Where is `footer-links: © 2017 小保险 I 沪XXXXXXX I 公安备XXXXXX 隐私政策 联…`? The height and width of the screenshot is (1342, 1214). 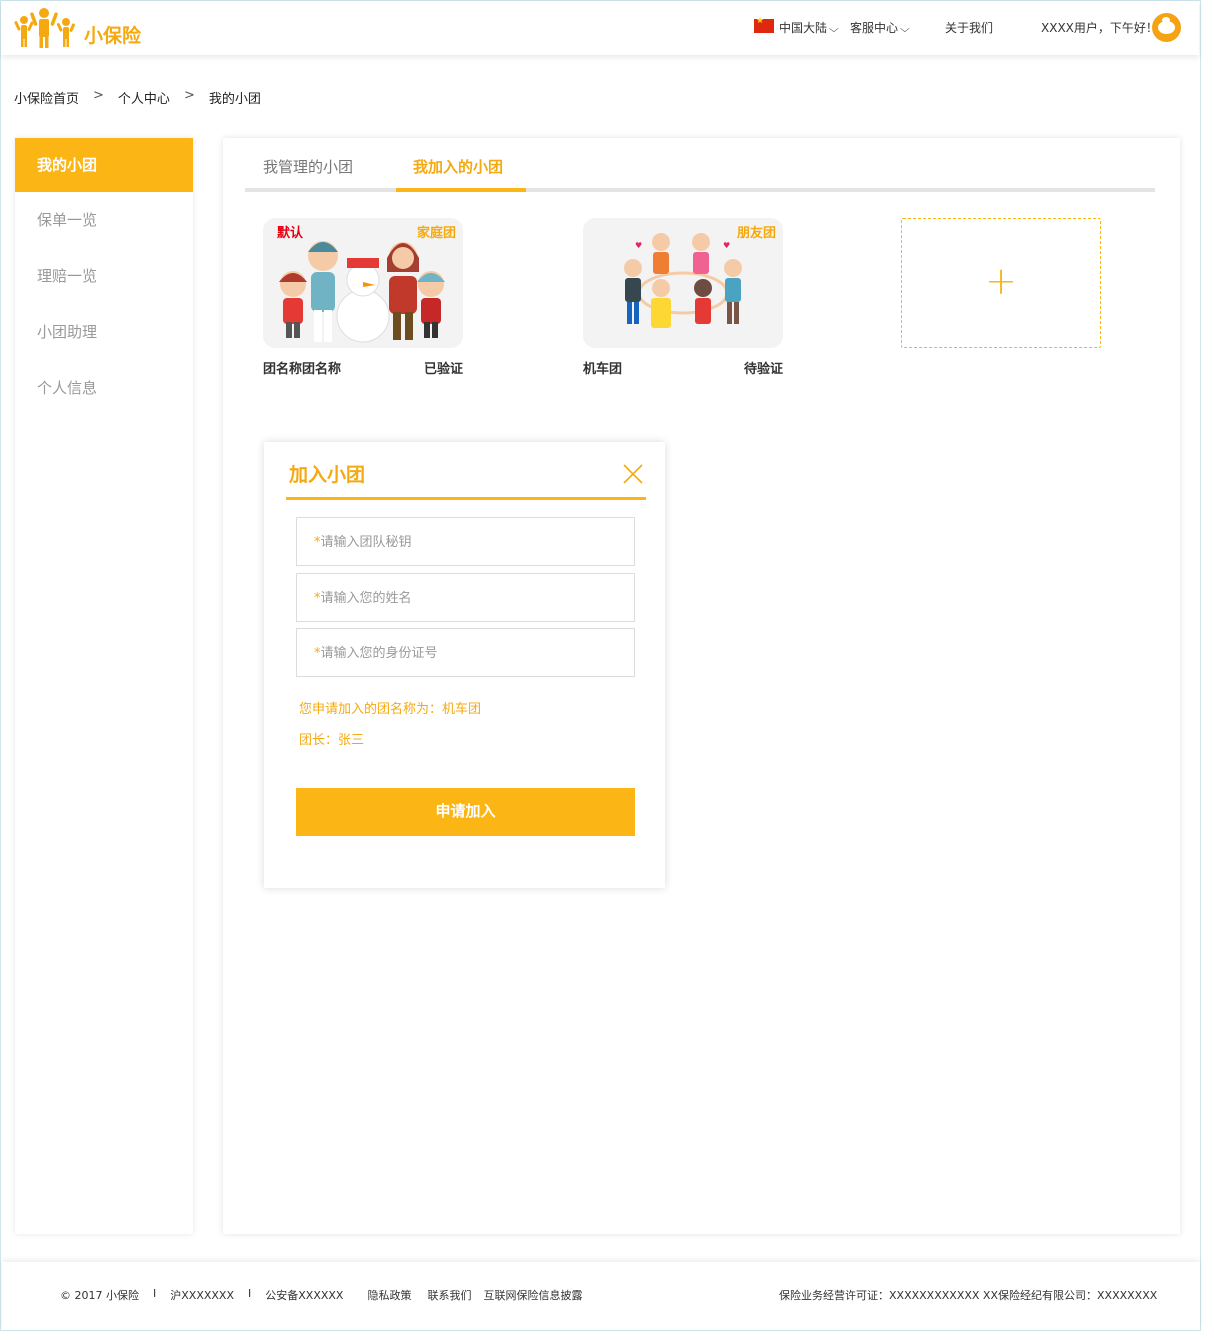
footer-links: © 2017 小保险 I 沪XXXXXXX I 公安备XXXXXX 隐私政策 联… is located at coordinates (328, 1295).